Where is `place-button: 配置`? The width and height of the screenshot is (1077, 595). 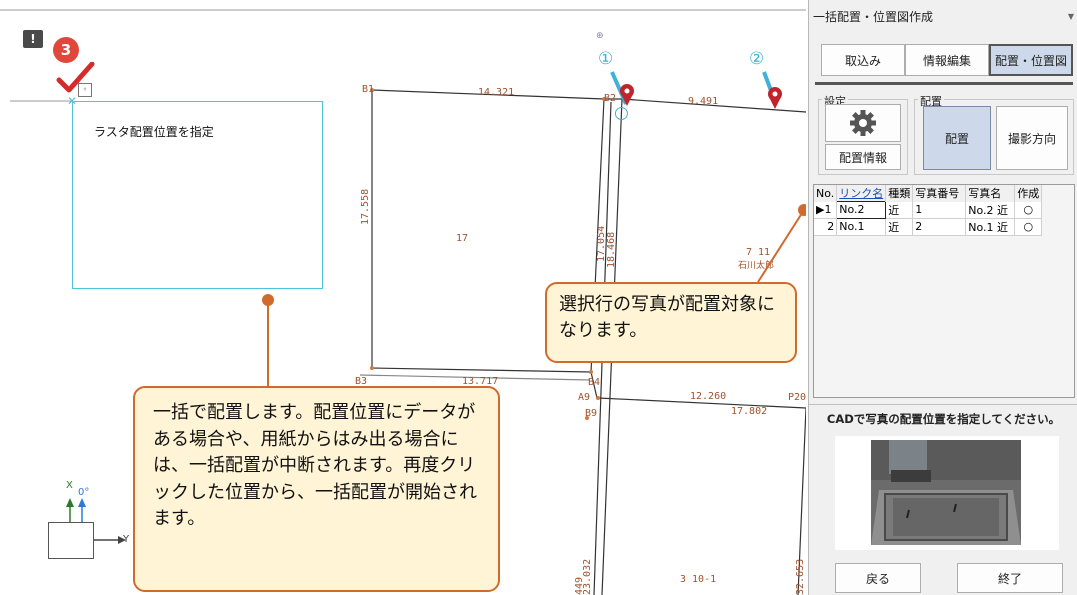 place-button: 配置 is located at coordinates (957, 138).